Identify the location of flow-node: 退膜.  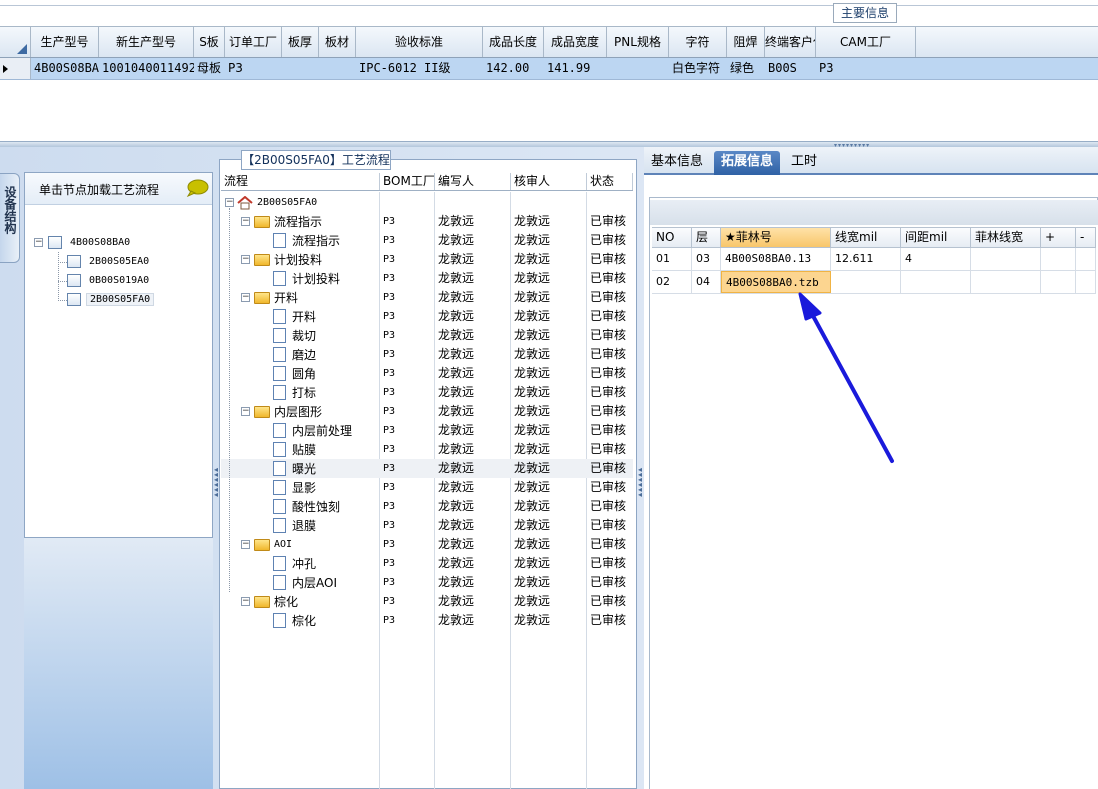
(294, 525).